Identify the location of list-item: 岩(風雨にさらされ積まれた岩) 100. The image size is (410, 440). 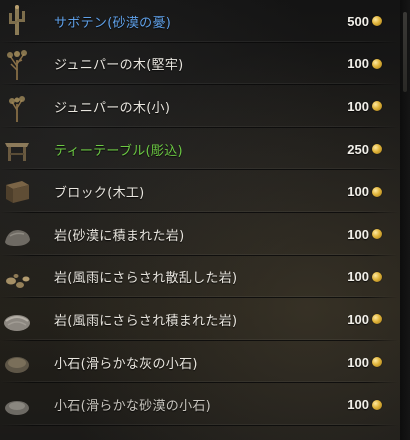
(199, 319).